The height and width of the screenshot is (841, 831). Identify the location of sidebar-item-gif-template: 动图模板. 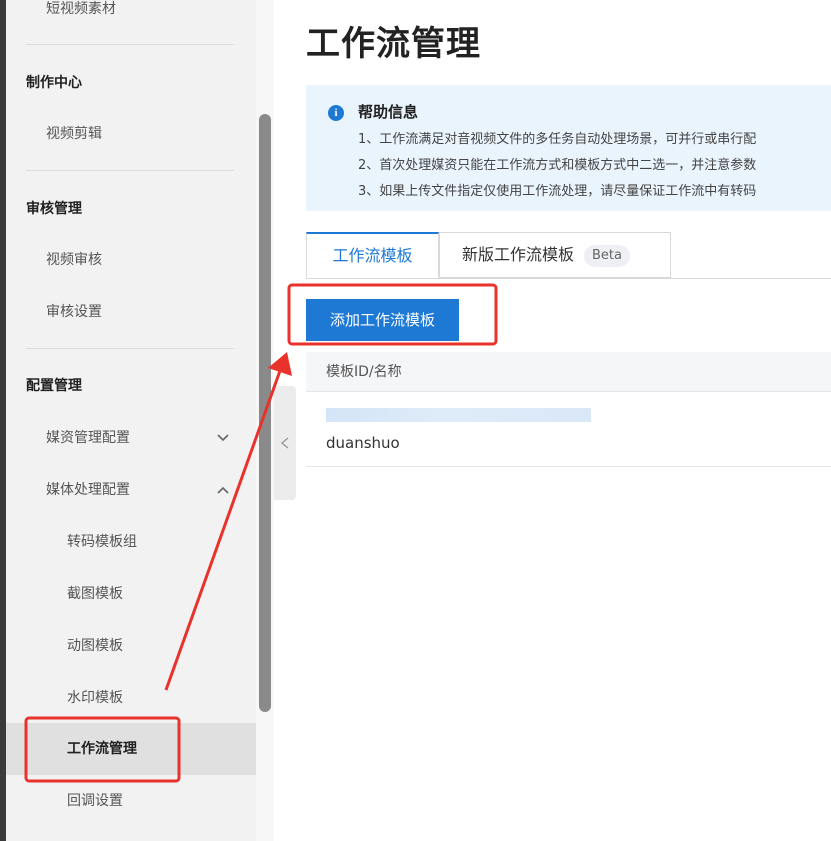
(131, 646).